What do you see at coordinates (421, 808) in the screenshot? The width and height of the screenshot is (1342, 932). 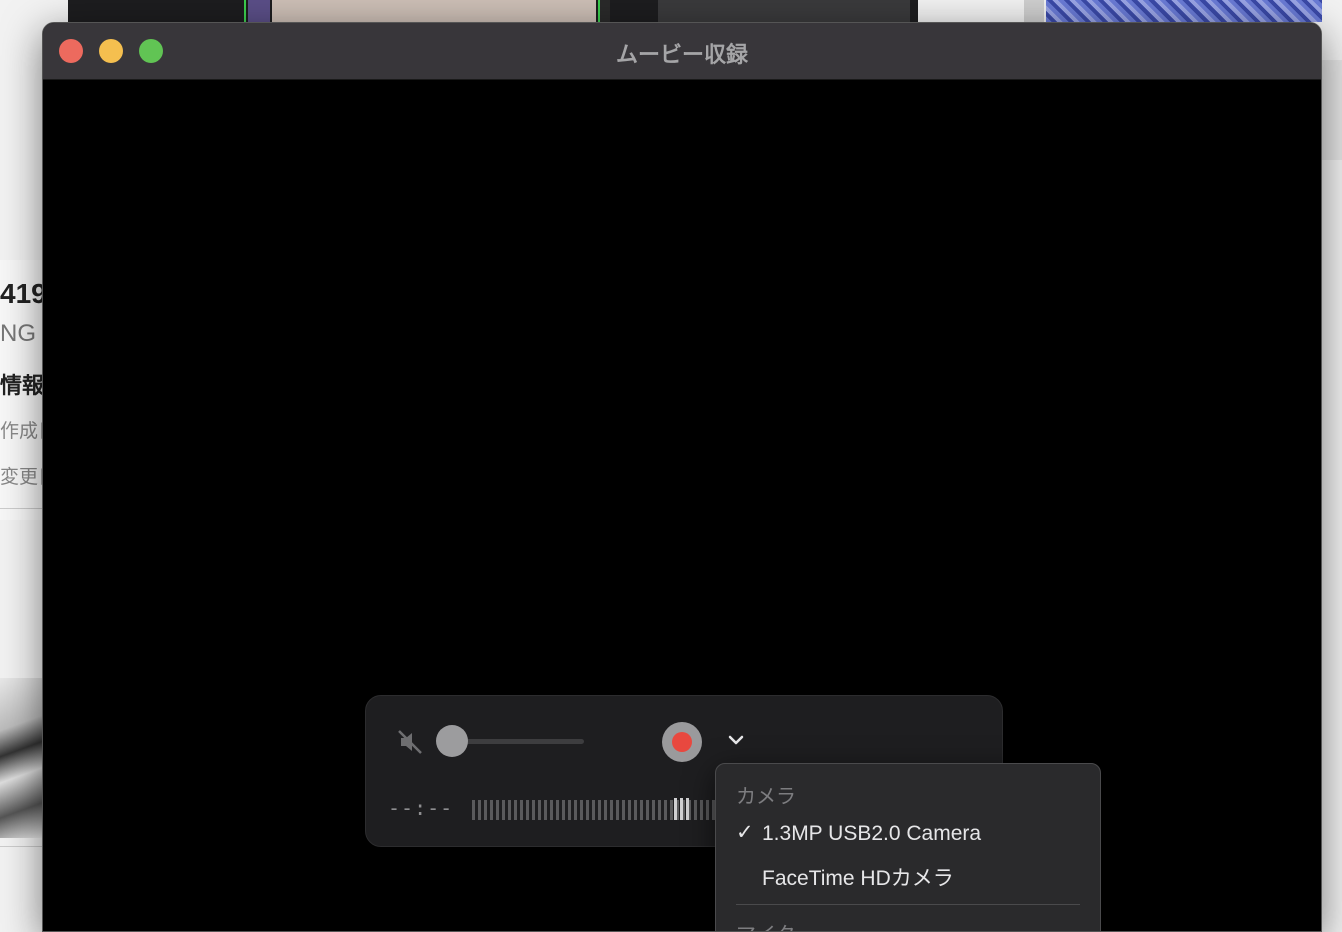 I see `recording-time: --:--` at bounding box center [421, 808].